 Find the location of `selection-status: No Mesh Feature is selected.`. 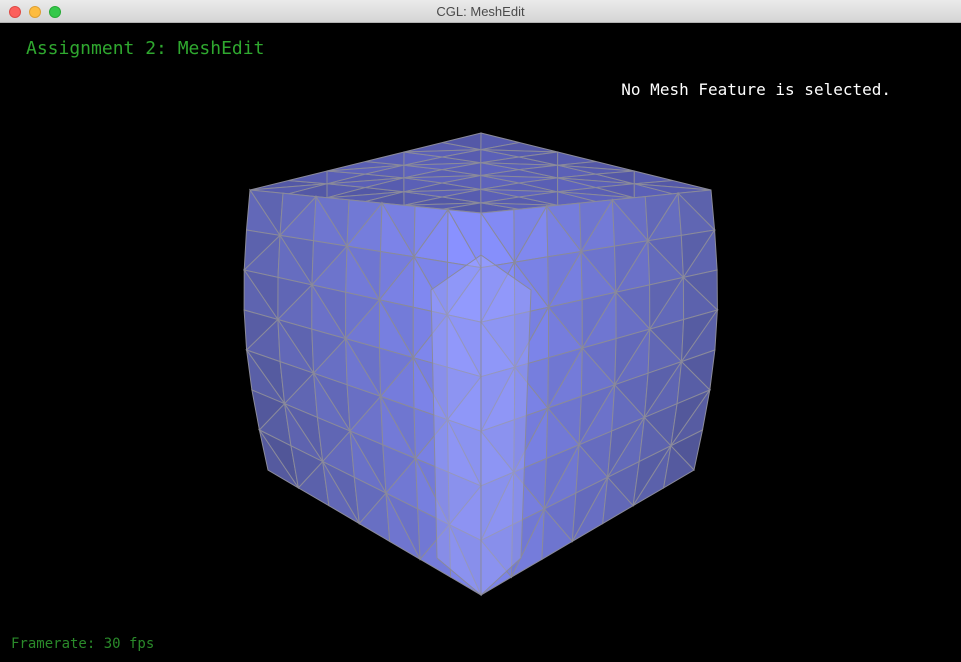

selection-status: No Mesh Feature is selected. is located at coordinates (756, 89).